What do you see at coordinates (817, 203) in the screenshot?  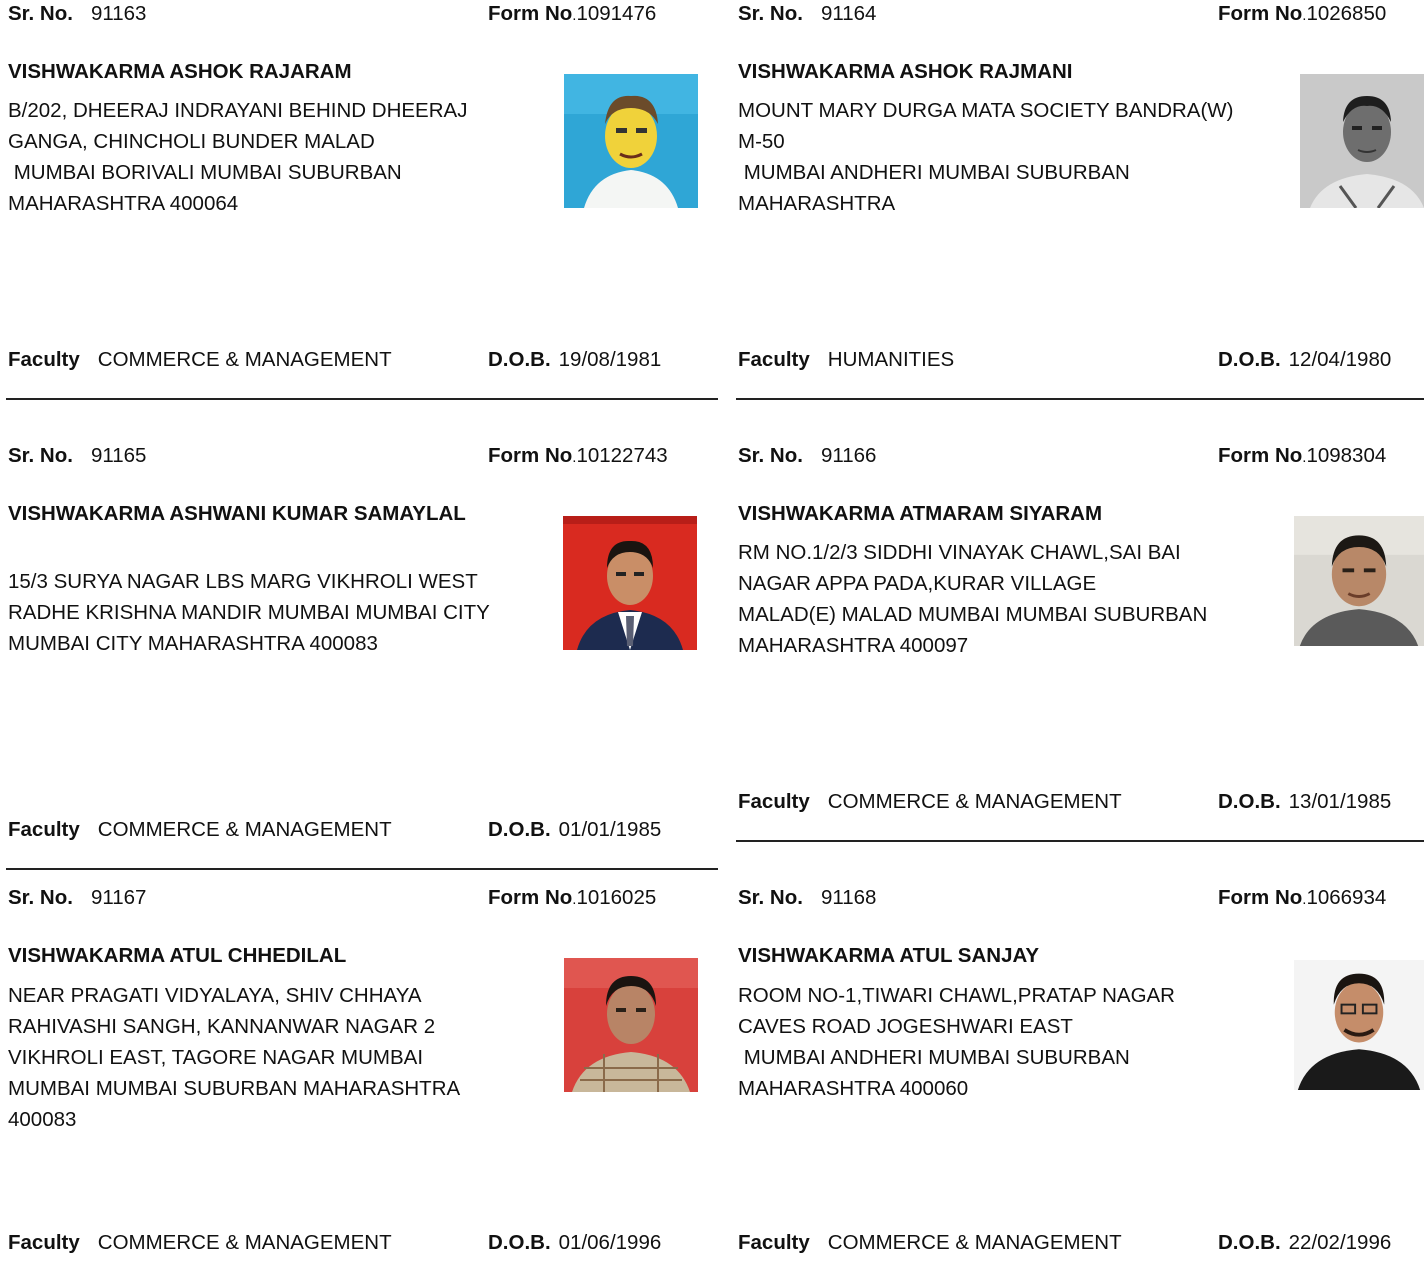 I see `address-line: MAHARASHTRA` at bounding box center [817, 203].